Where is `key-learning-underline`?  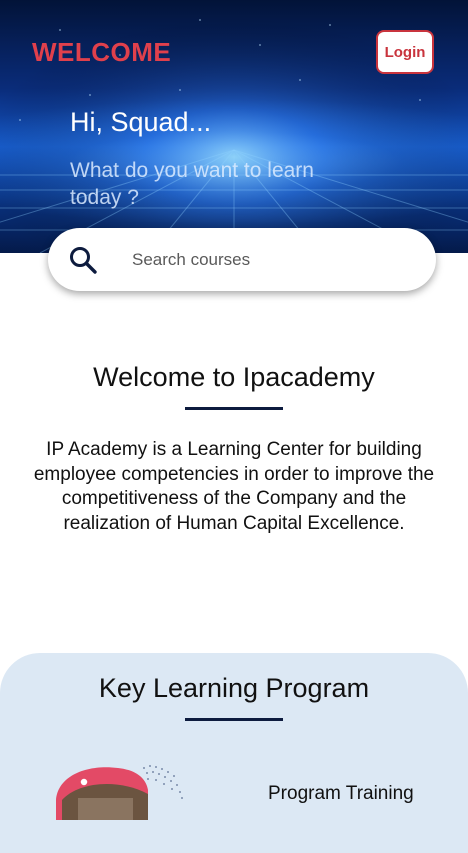
key-learning-underline is located at coordinates (234, 719).